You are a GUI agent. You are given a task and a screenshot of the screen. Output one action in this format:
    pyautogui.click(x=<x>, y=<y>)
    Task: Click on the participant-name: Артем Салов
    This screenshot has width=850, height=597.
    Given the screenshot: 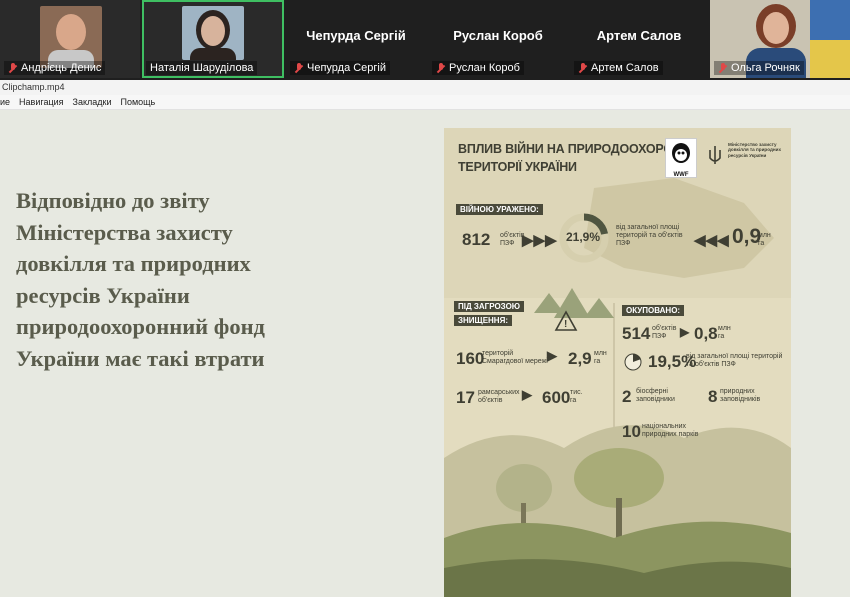 What is the action you would take?
    pyautogui.click(x=618, y=68)
    